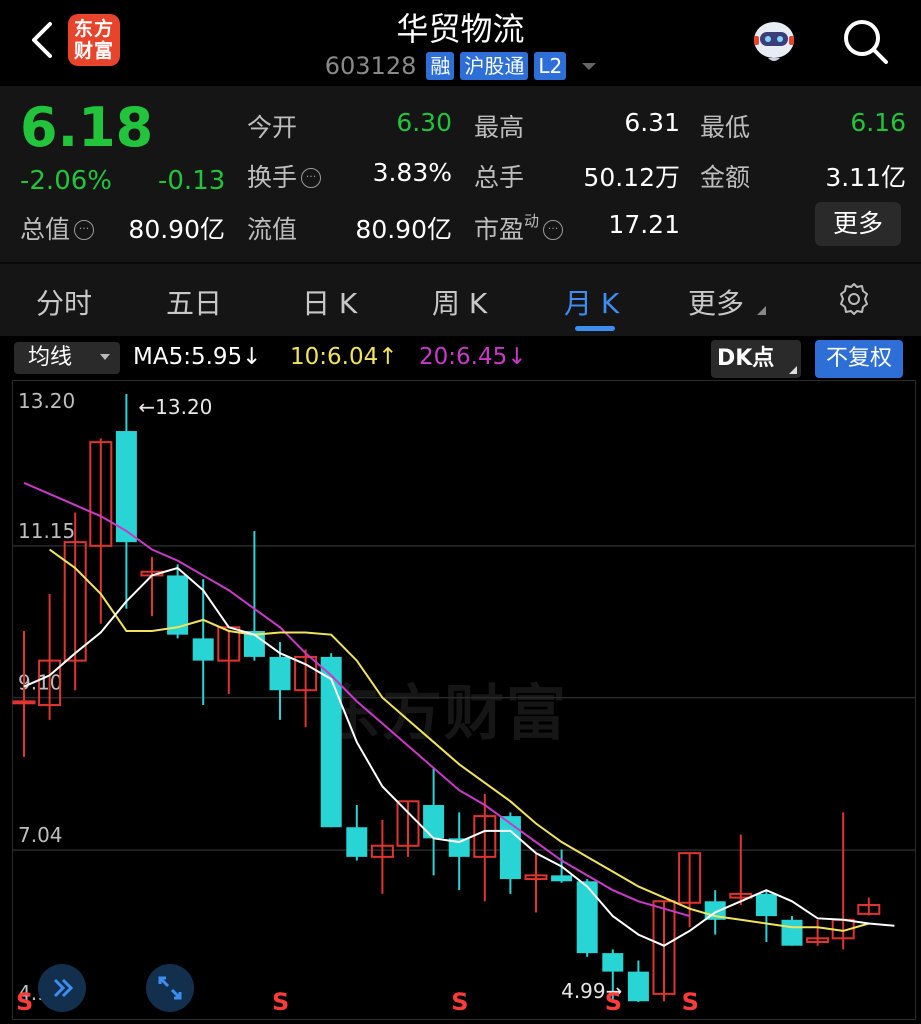 The width and height of the screenshot is (921, 1024). Describe the element at coordinates (424, 122) in the screenshot. I see `open-value: 6.30` at that location.